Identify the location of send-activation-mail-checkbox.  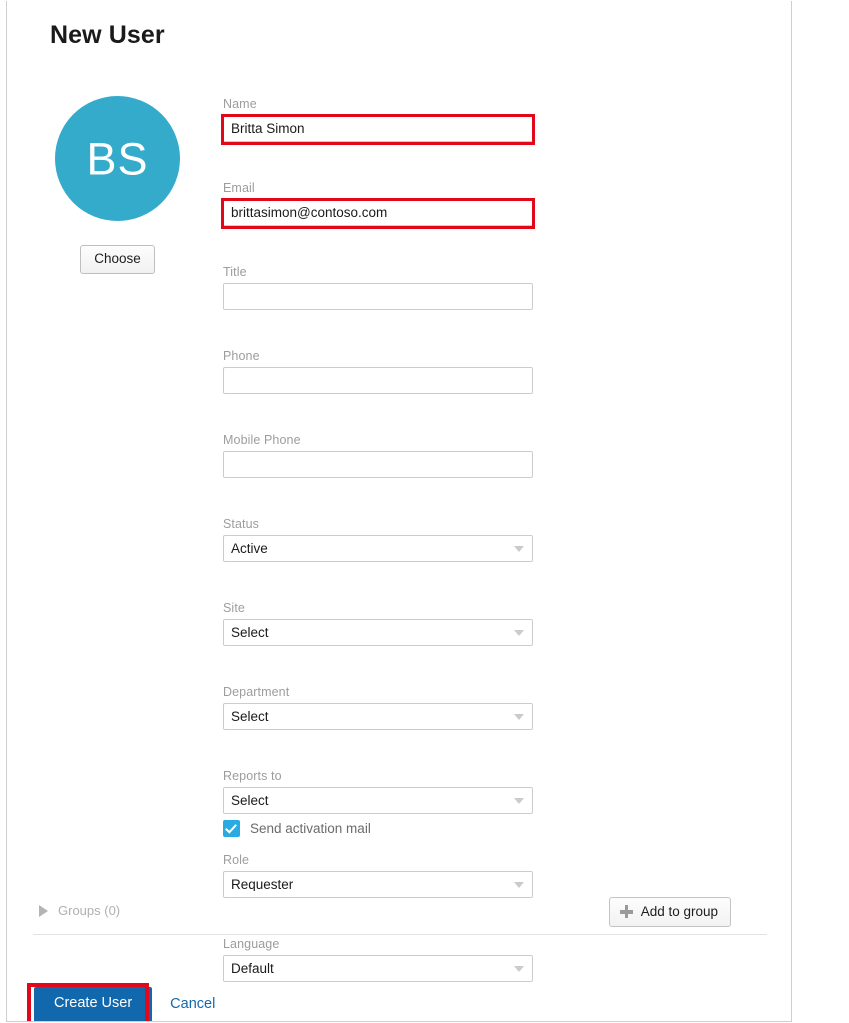
(231, 828).